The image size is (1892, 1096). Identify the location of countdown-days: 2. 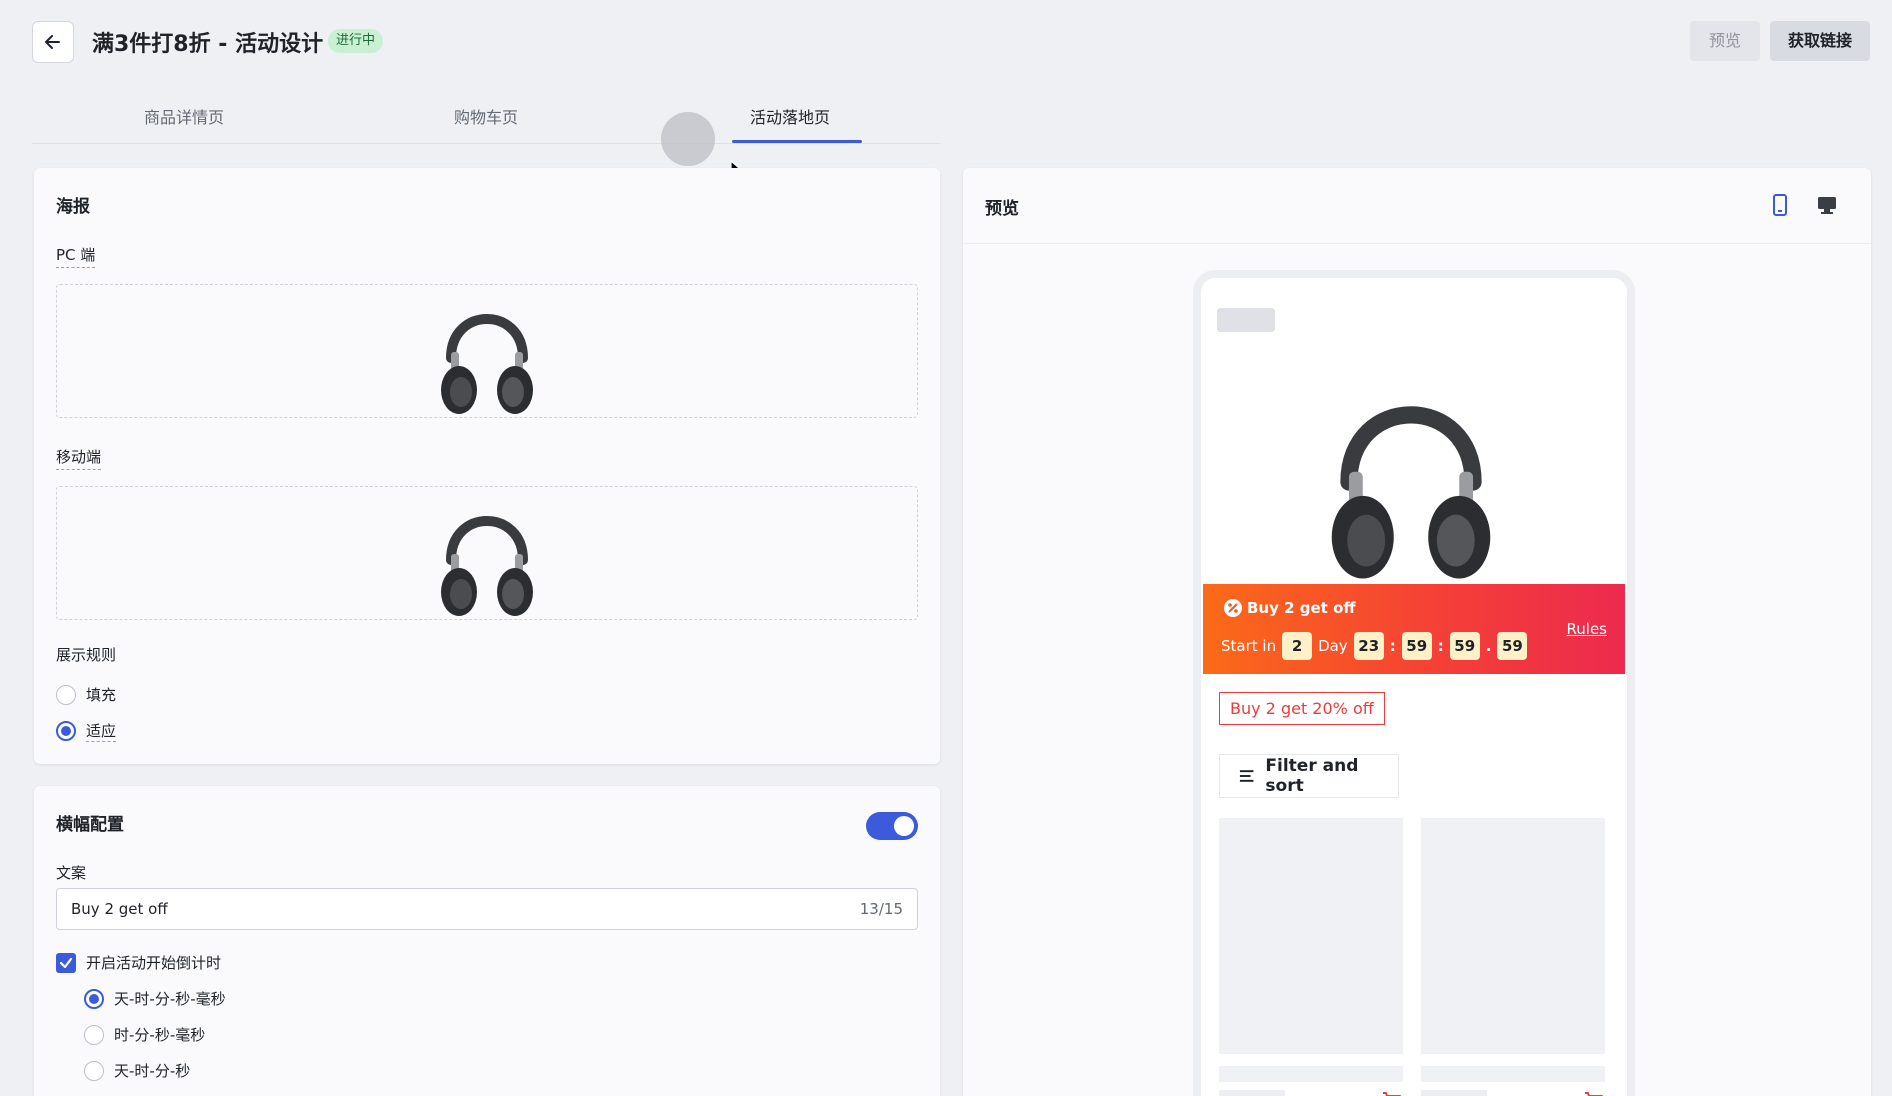
(1297, 646).